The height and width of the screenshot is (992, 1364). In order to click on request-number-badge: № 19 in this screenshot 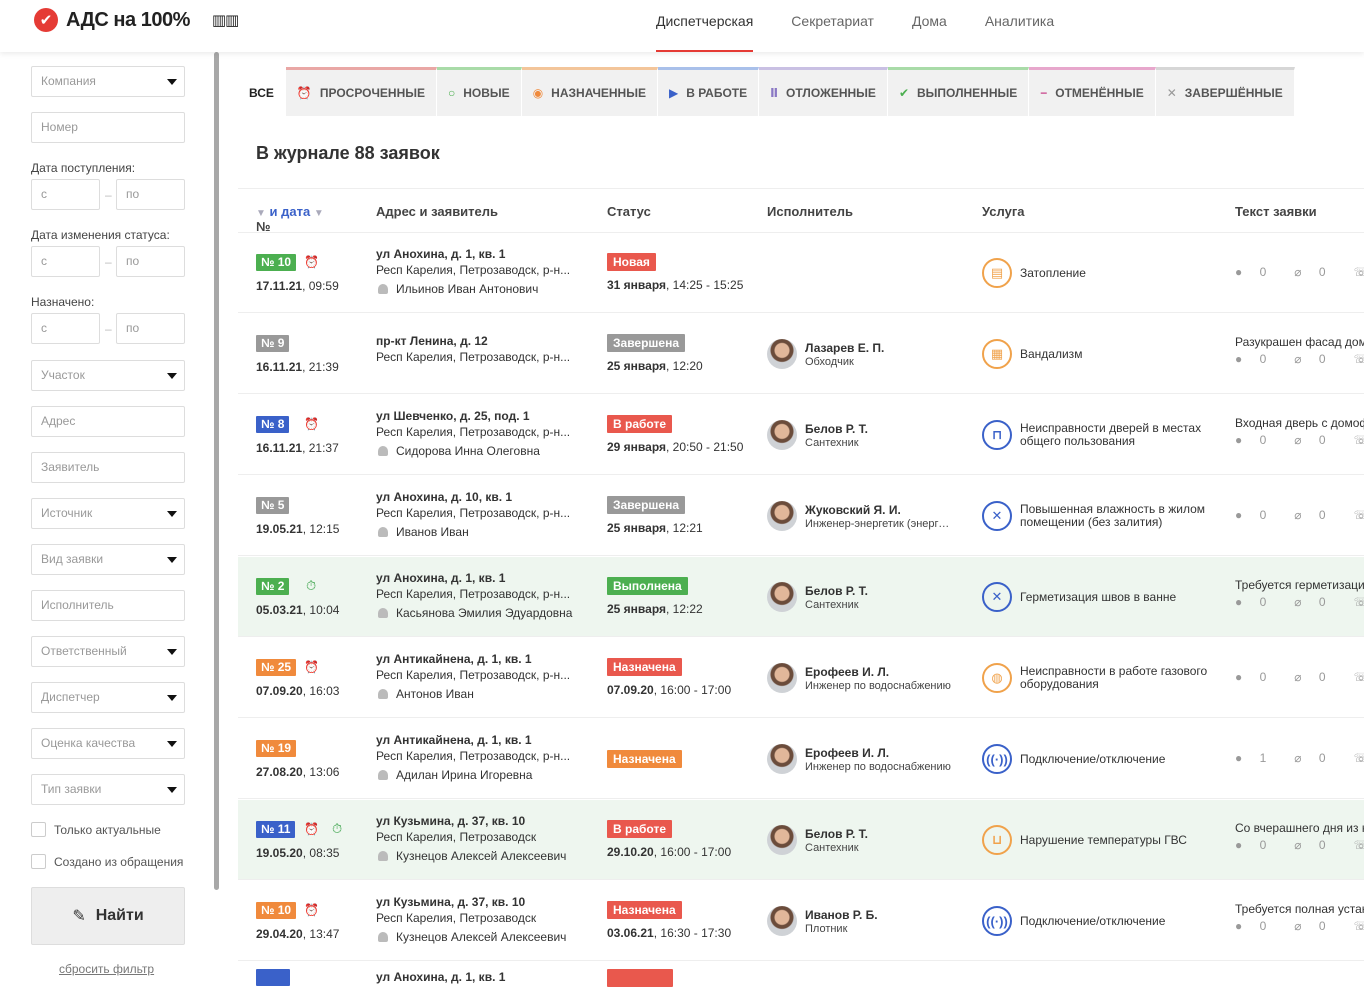, I will do `click(276, 748)`.